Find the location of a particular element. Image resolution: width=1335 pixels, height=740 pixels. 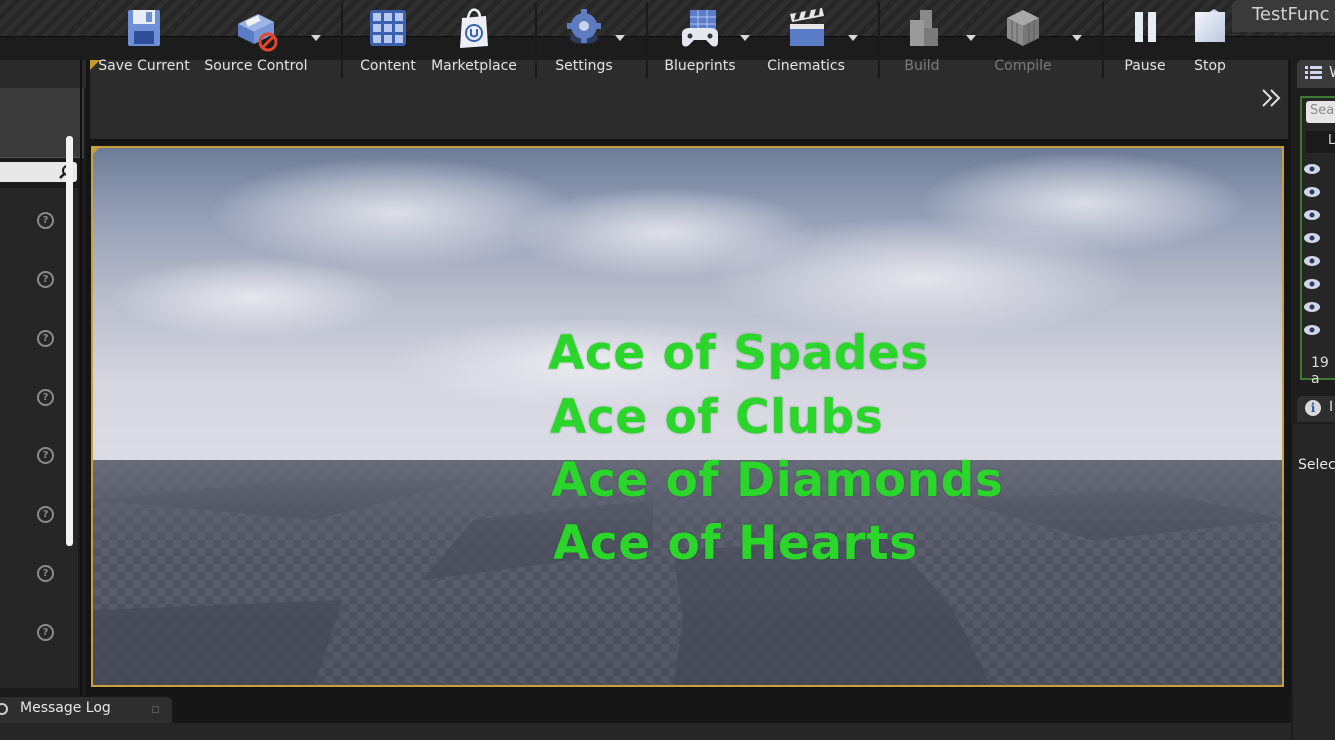

marketplace-icon is located at coordinates (474, 28).